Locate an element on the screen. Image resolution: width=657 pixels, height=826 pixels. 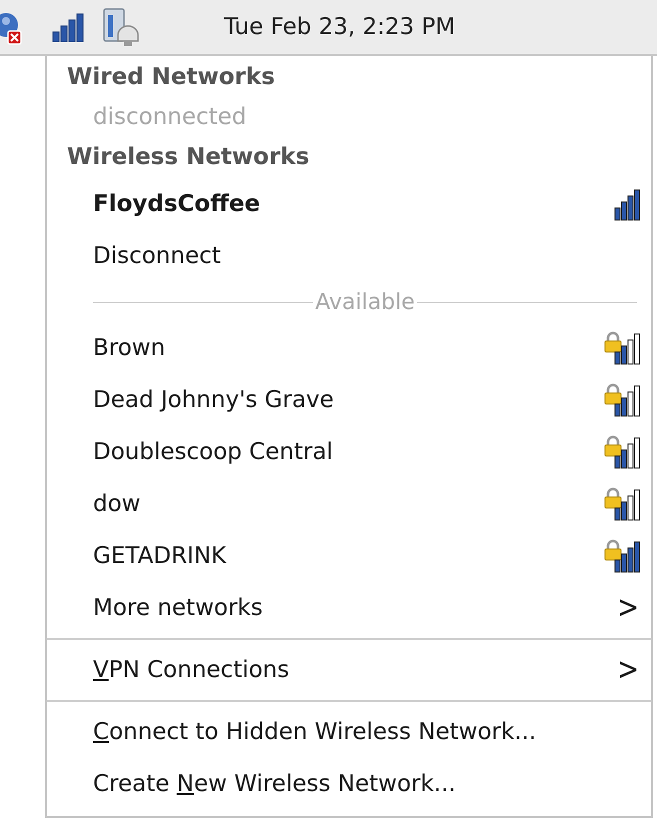
network-item: Doublescoop Central is located at coordinates (349, 452).